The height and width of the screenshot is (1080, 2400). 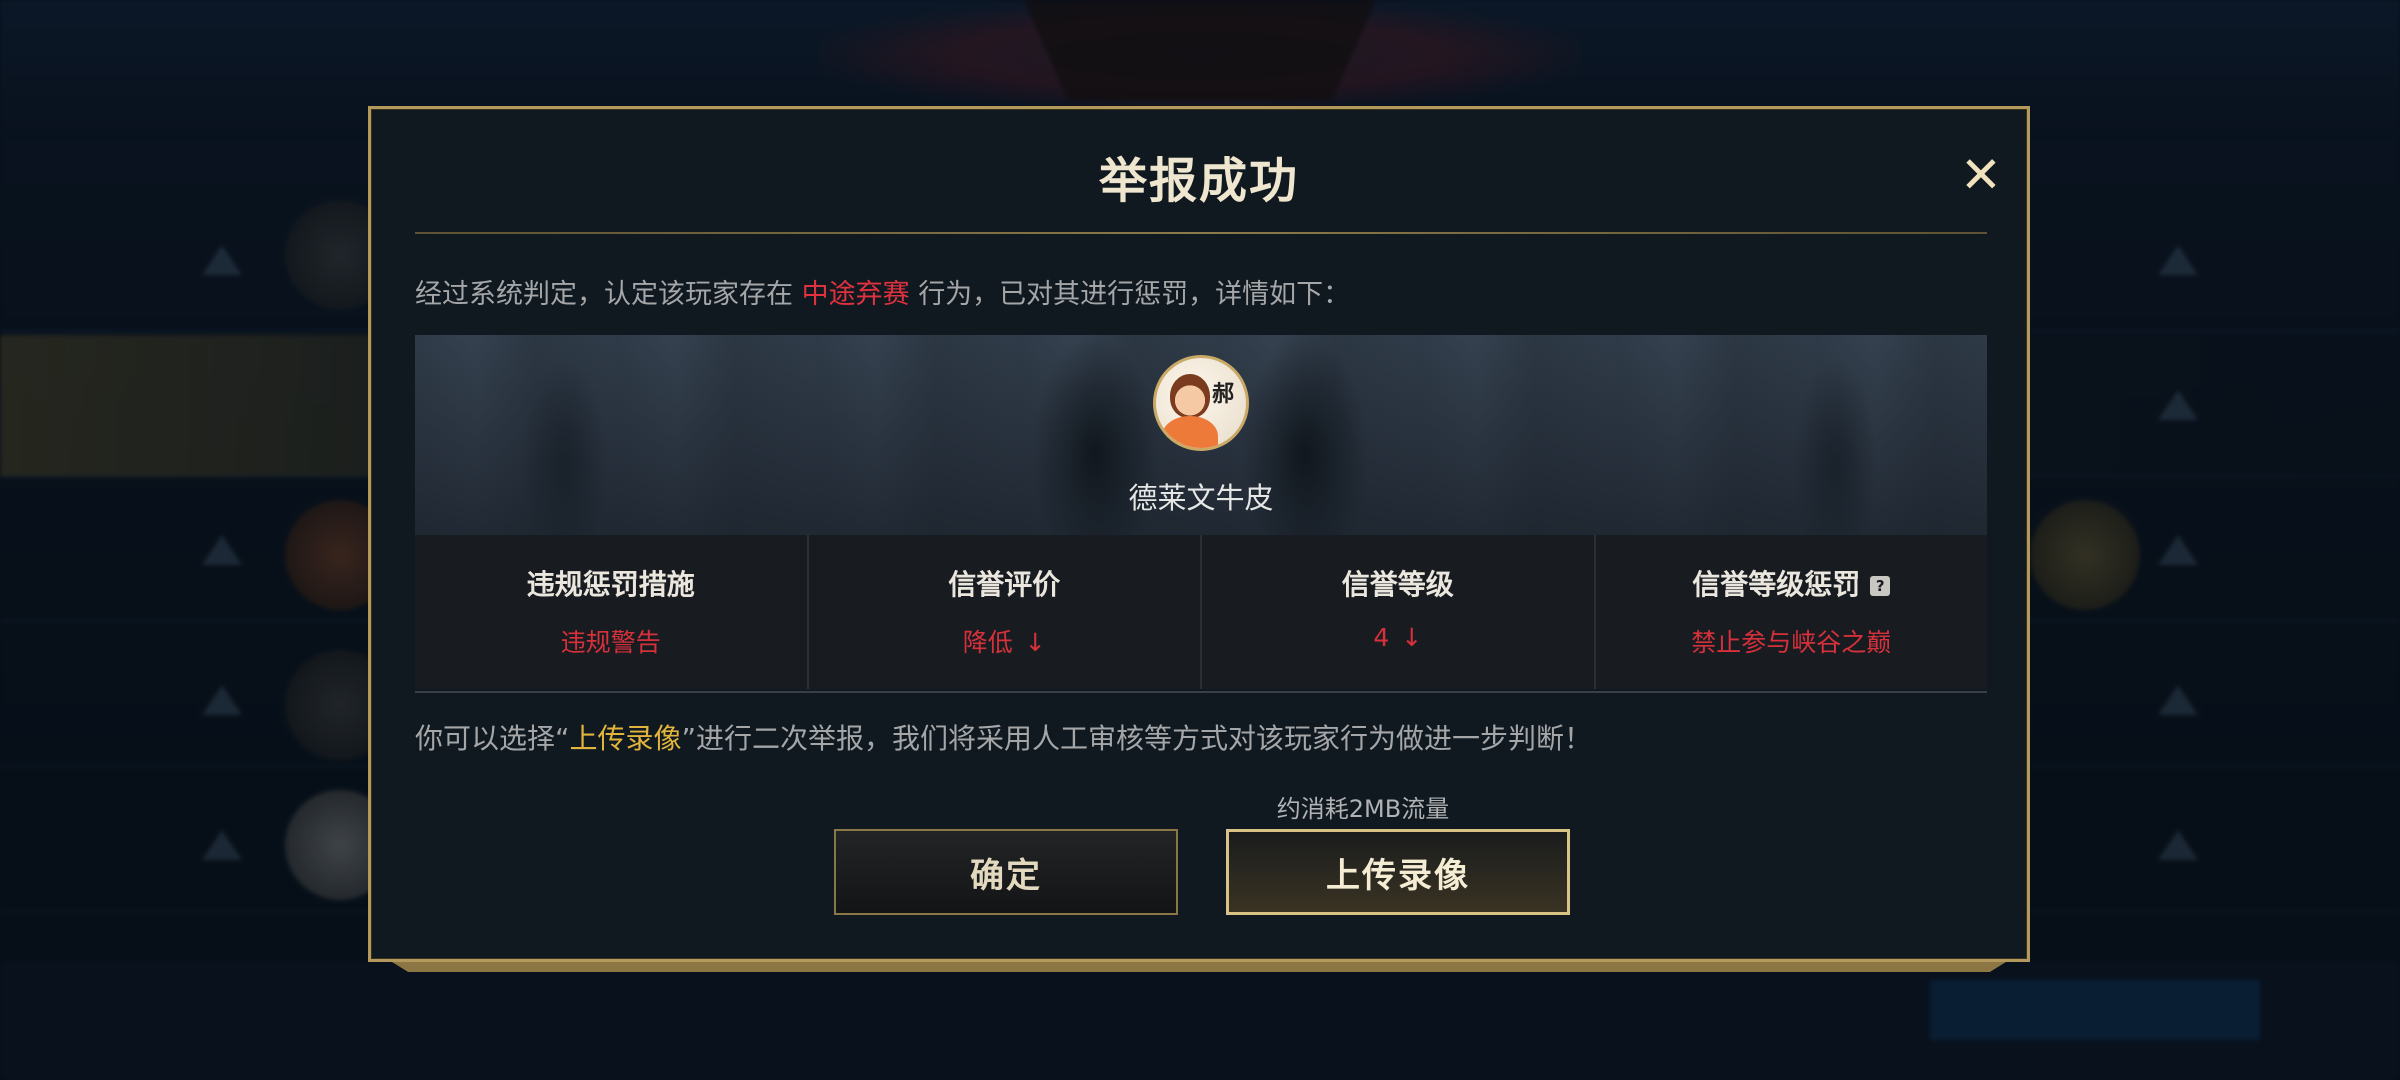 What do you see at coordinates (1005, 612) in the screenshot?
I see `penalty-column-credit-rating: 信誉评价 降低 ↓` at bounding box center [1005, 612].